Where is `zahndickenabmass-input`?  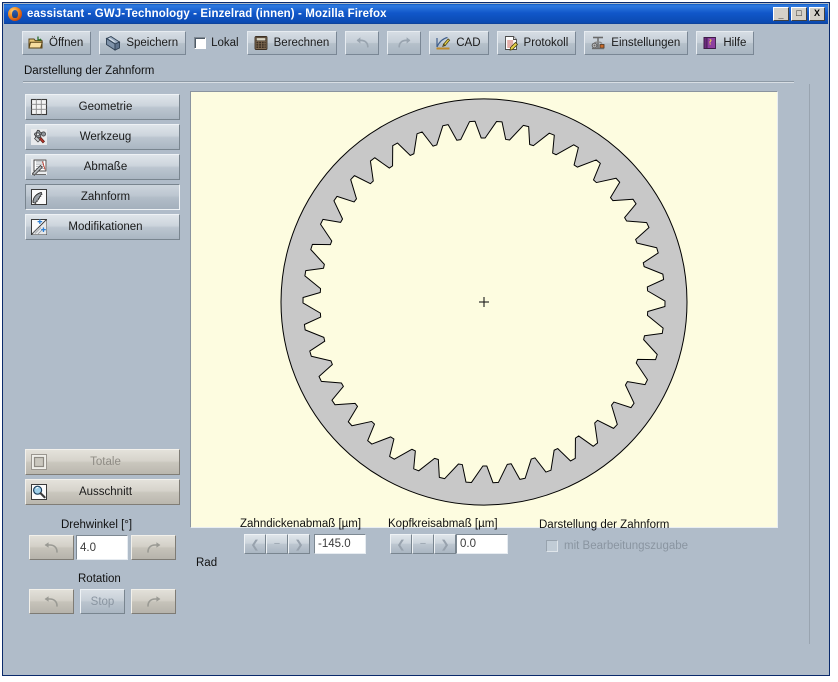
zahndickenabmass-input is located at coordinates (340, 544).